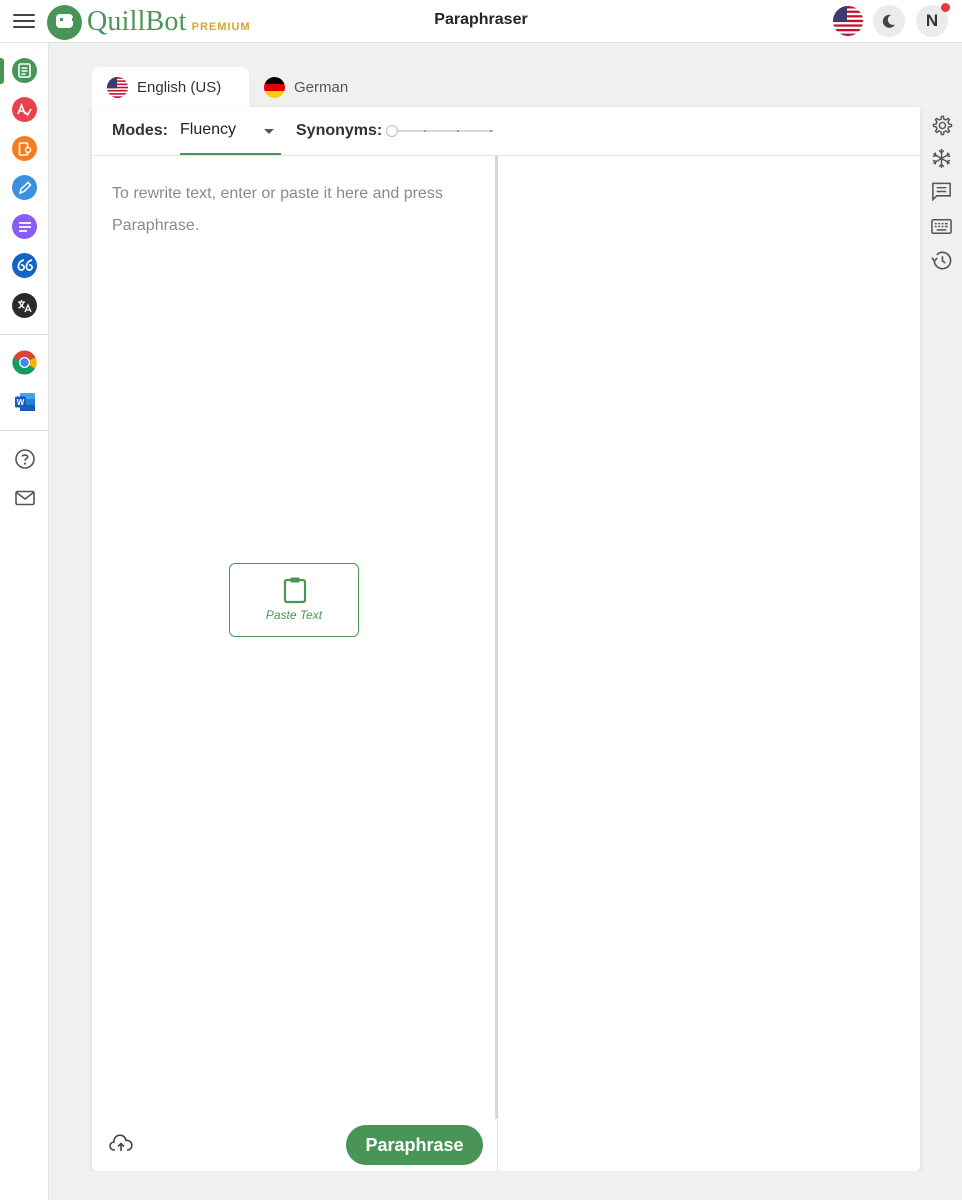  What do you see at coordinates (941, 158) in the screenshot?
I see `snowflake-icon` at bounding box center [941, 158].